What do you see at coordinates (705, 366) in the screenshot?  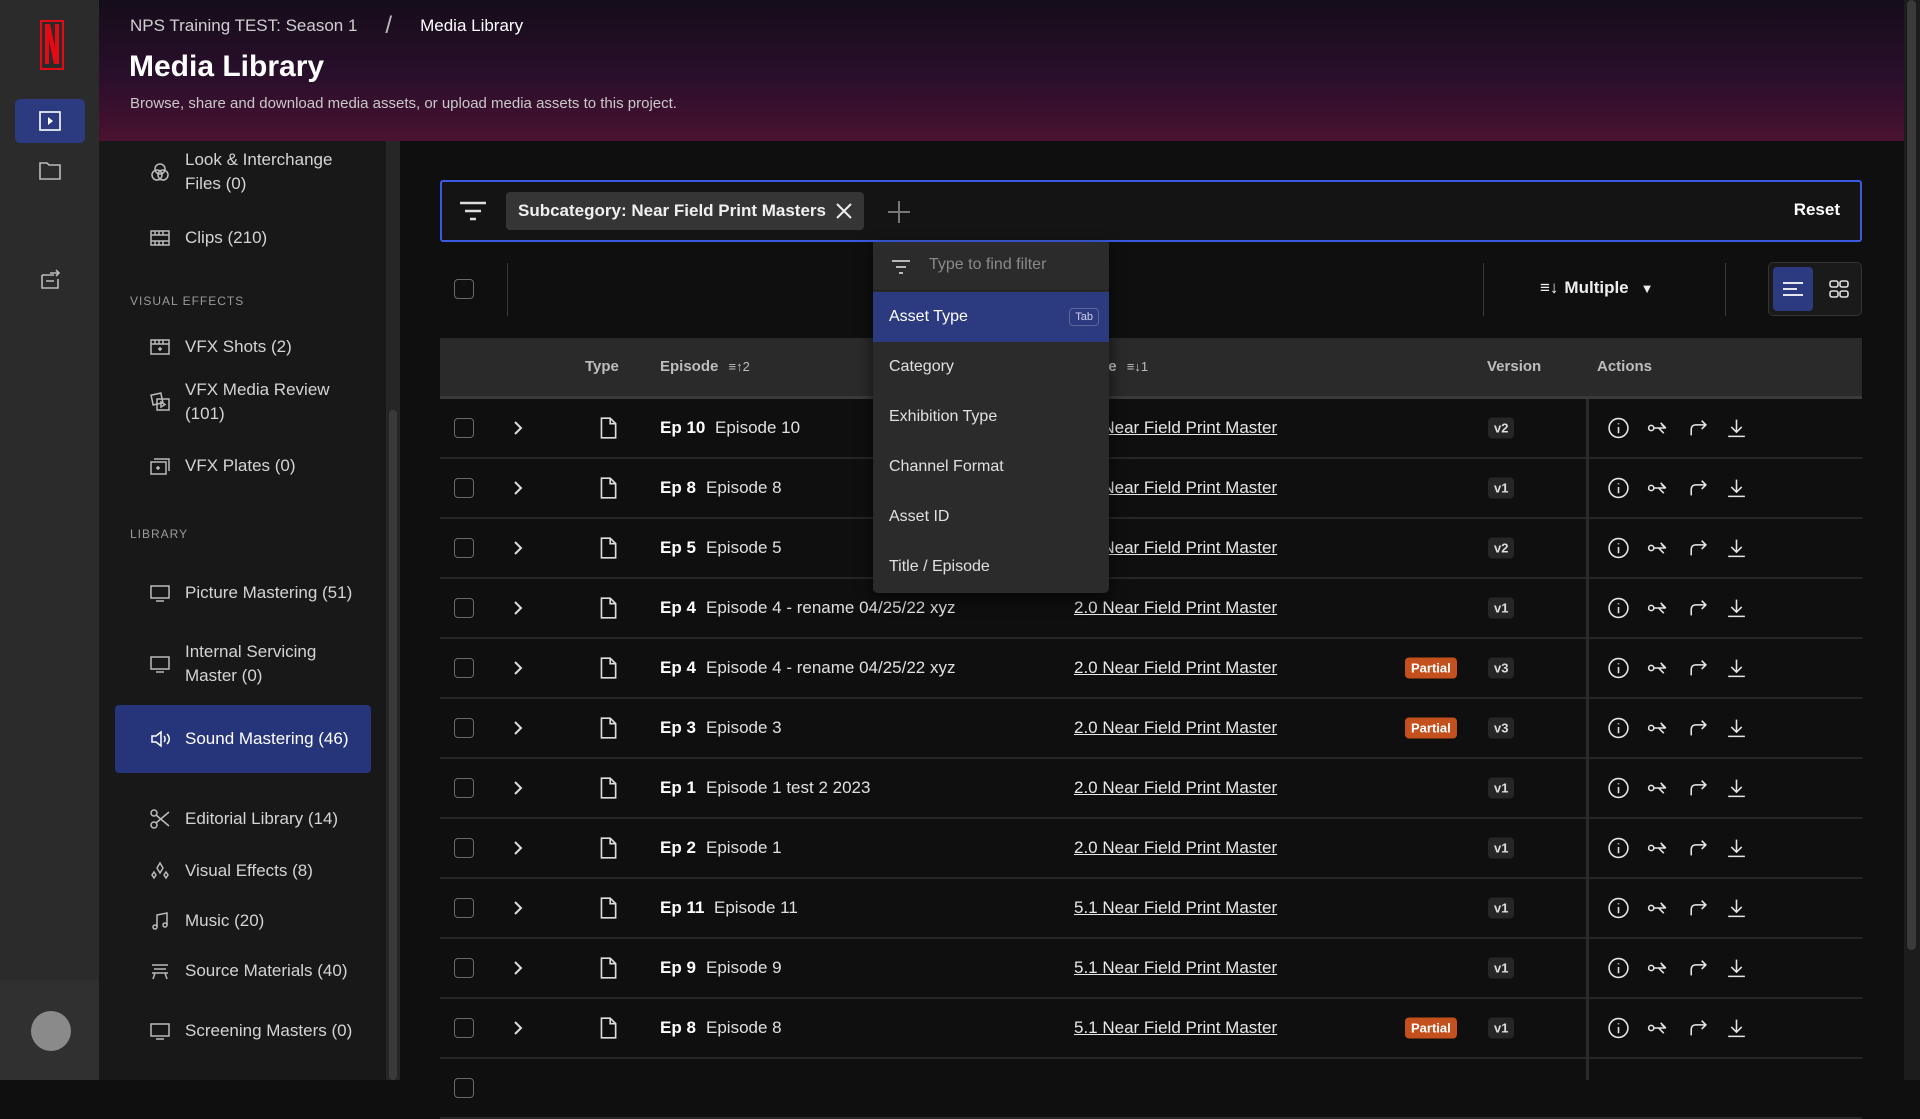 I see `column-episode: Episode ≡↑2` at bounding box center [705, 366].